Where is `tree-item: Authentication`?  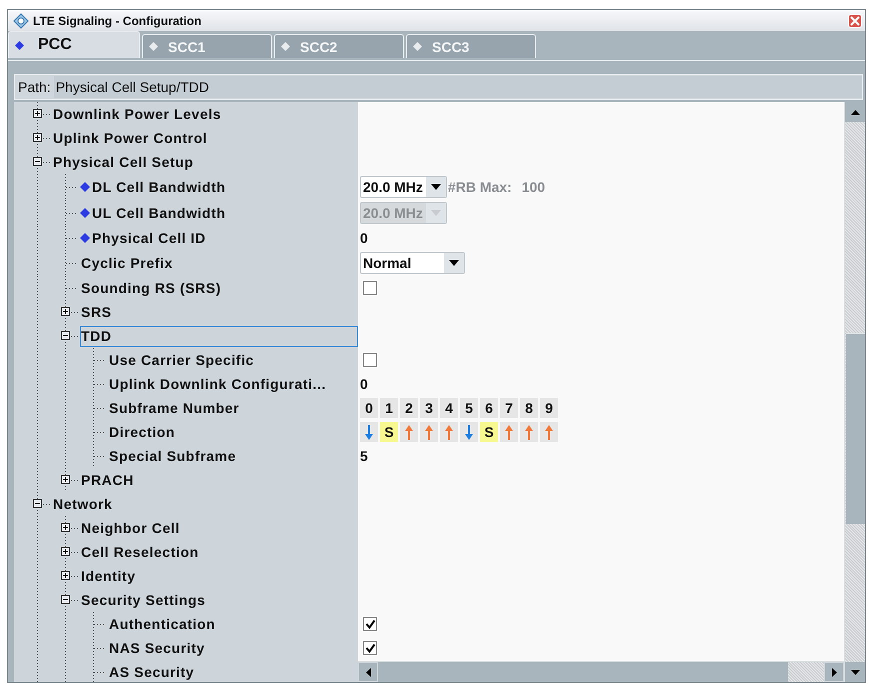 tree-item: Authentication is located at coordinates (163, 624).